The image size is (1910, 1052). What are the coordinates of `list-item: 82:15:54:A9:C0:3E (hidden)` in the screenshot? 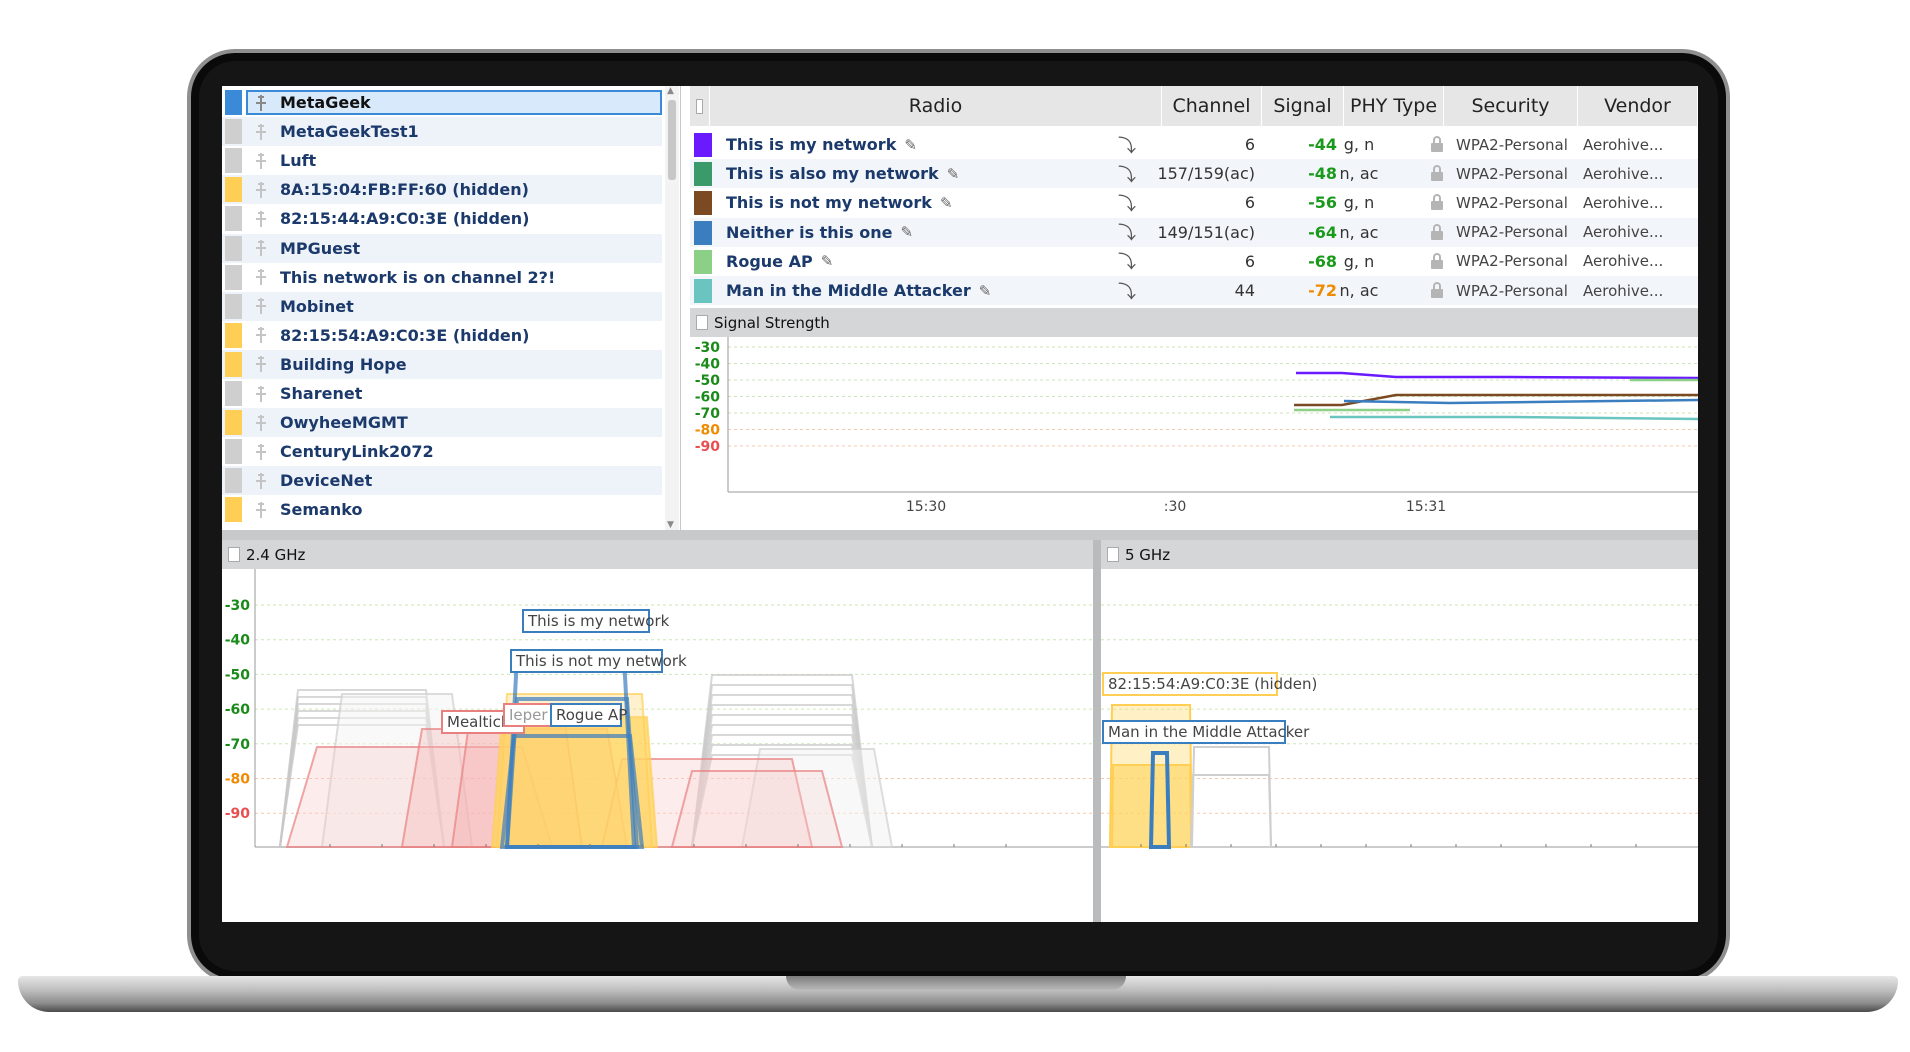 It's located at (442, 335).